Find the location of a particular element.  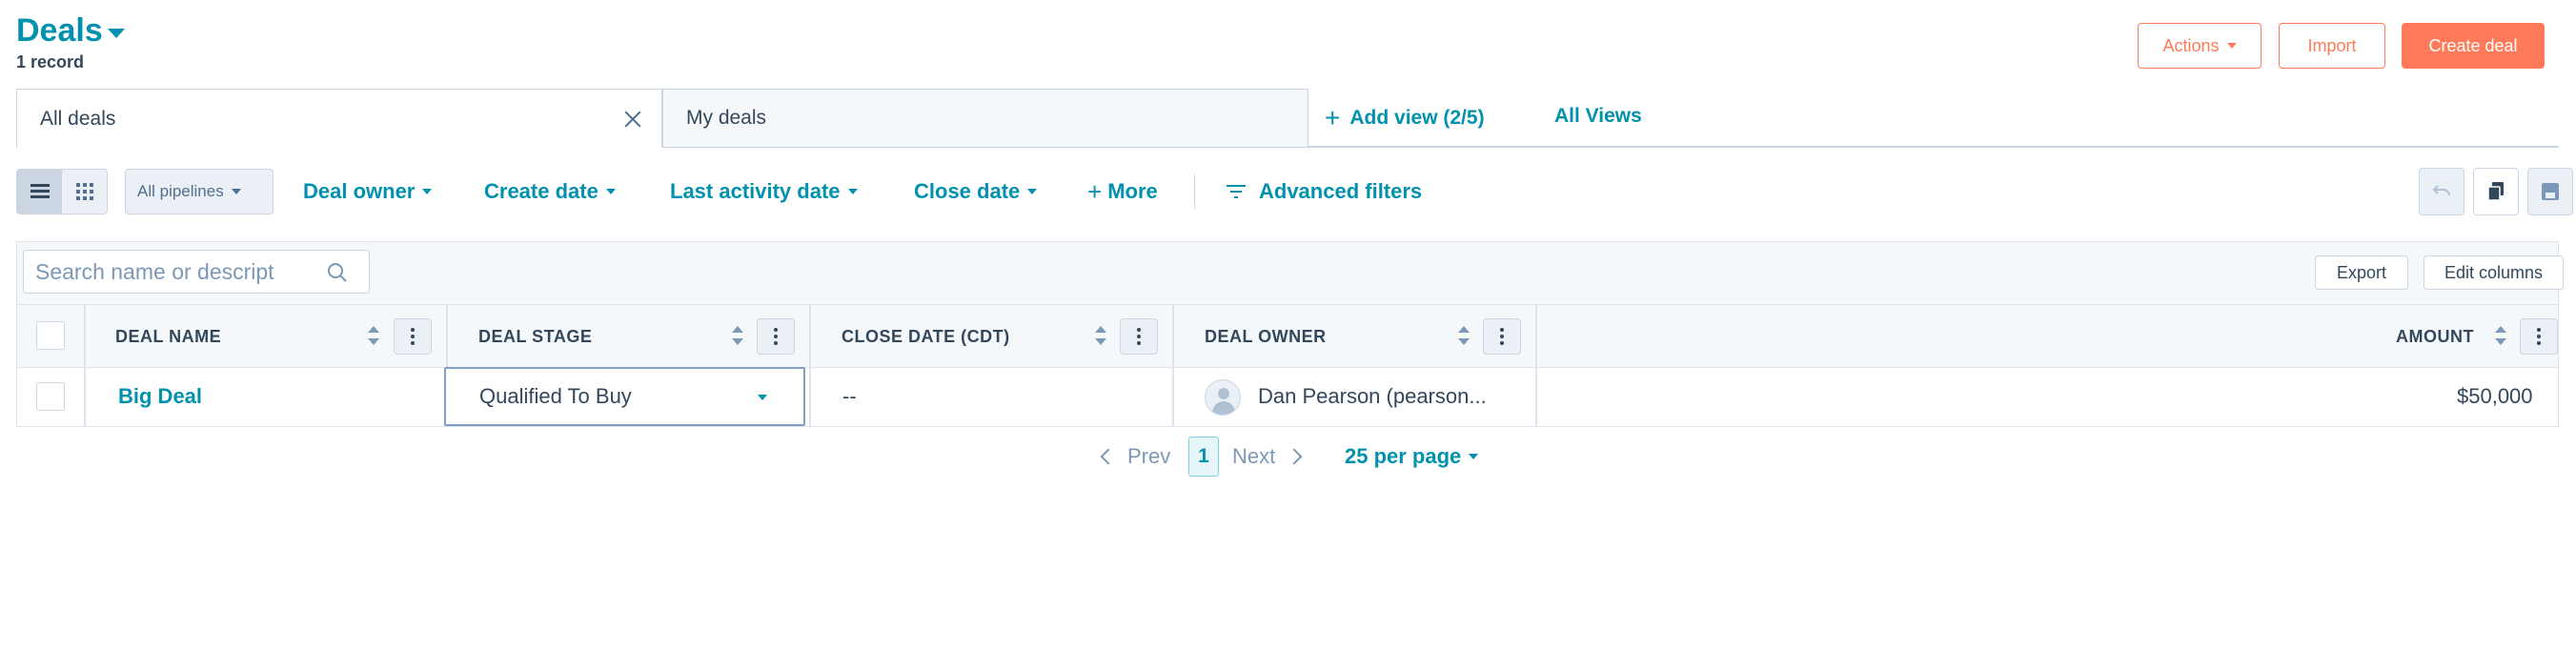

per-page-label: 25 per page is located at coordinates (1403, 456).